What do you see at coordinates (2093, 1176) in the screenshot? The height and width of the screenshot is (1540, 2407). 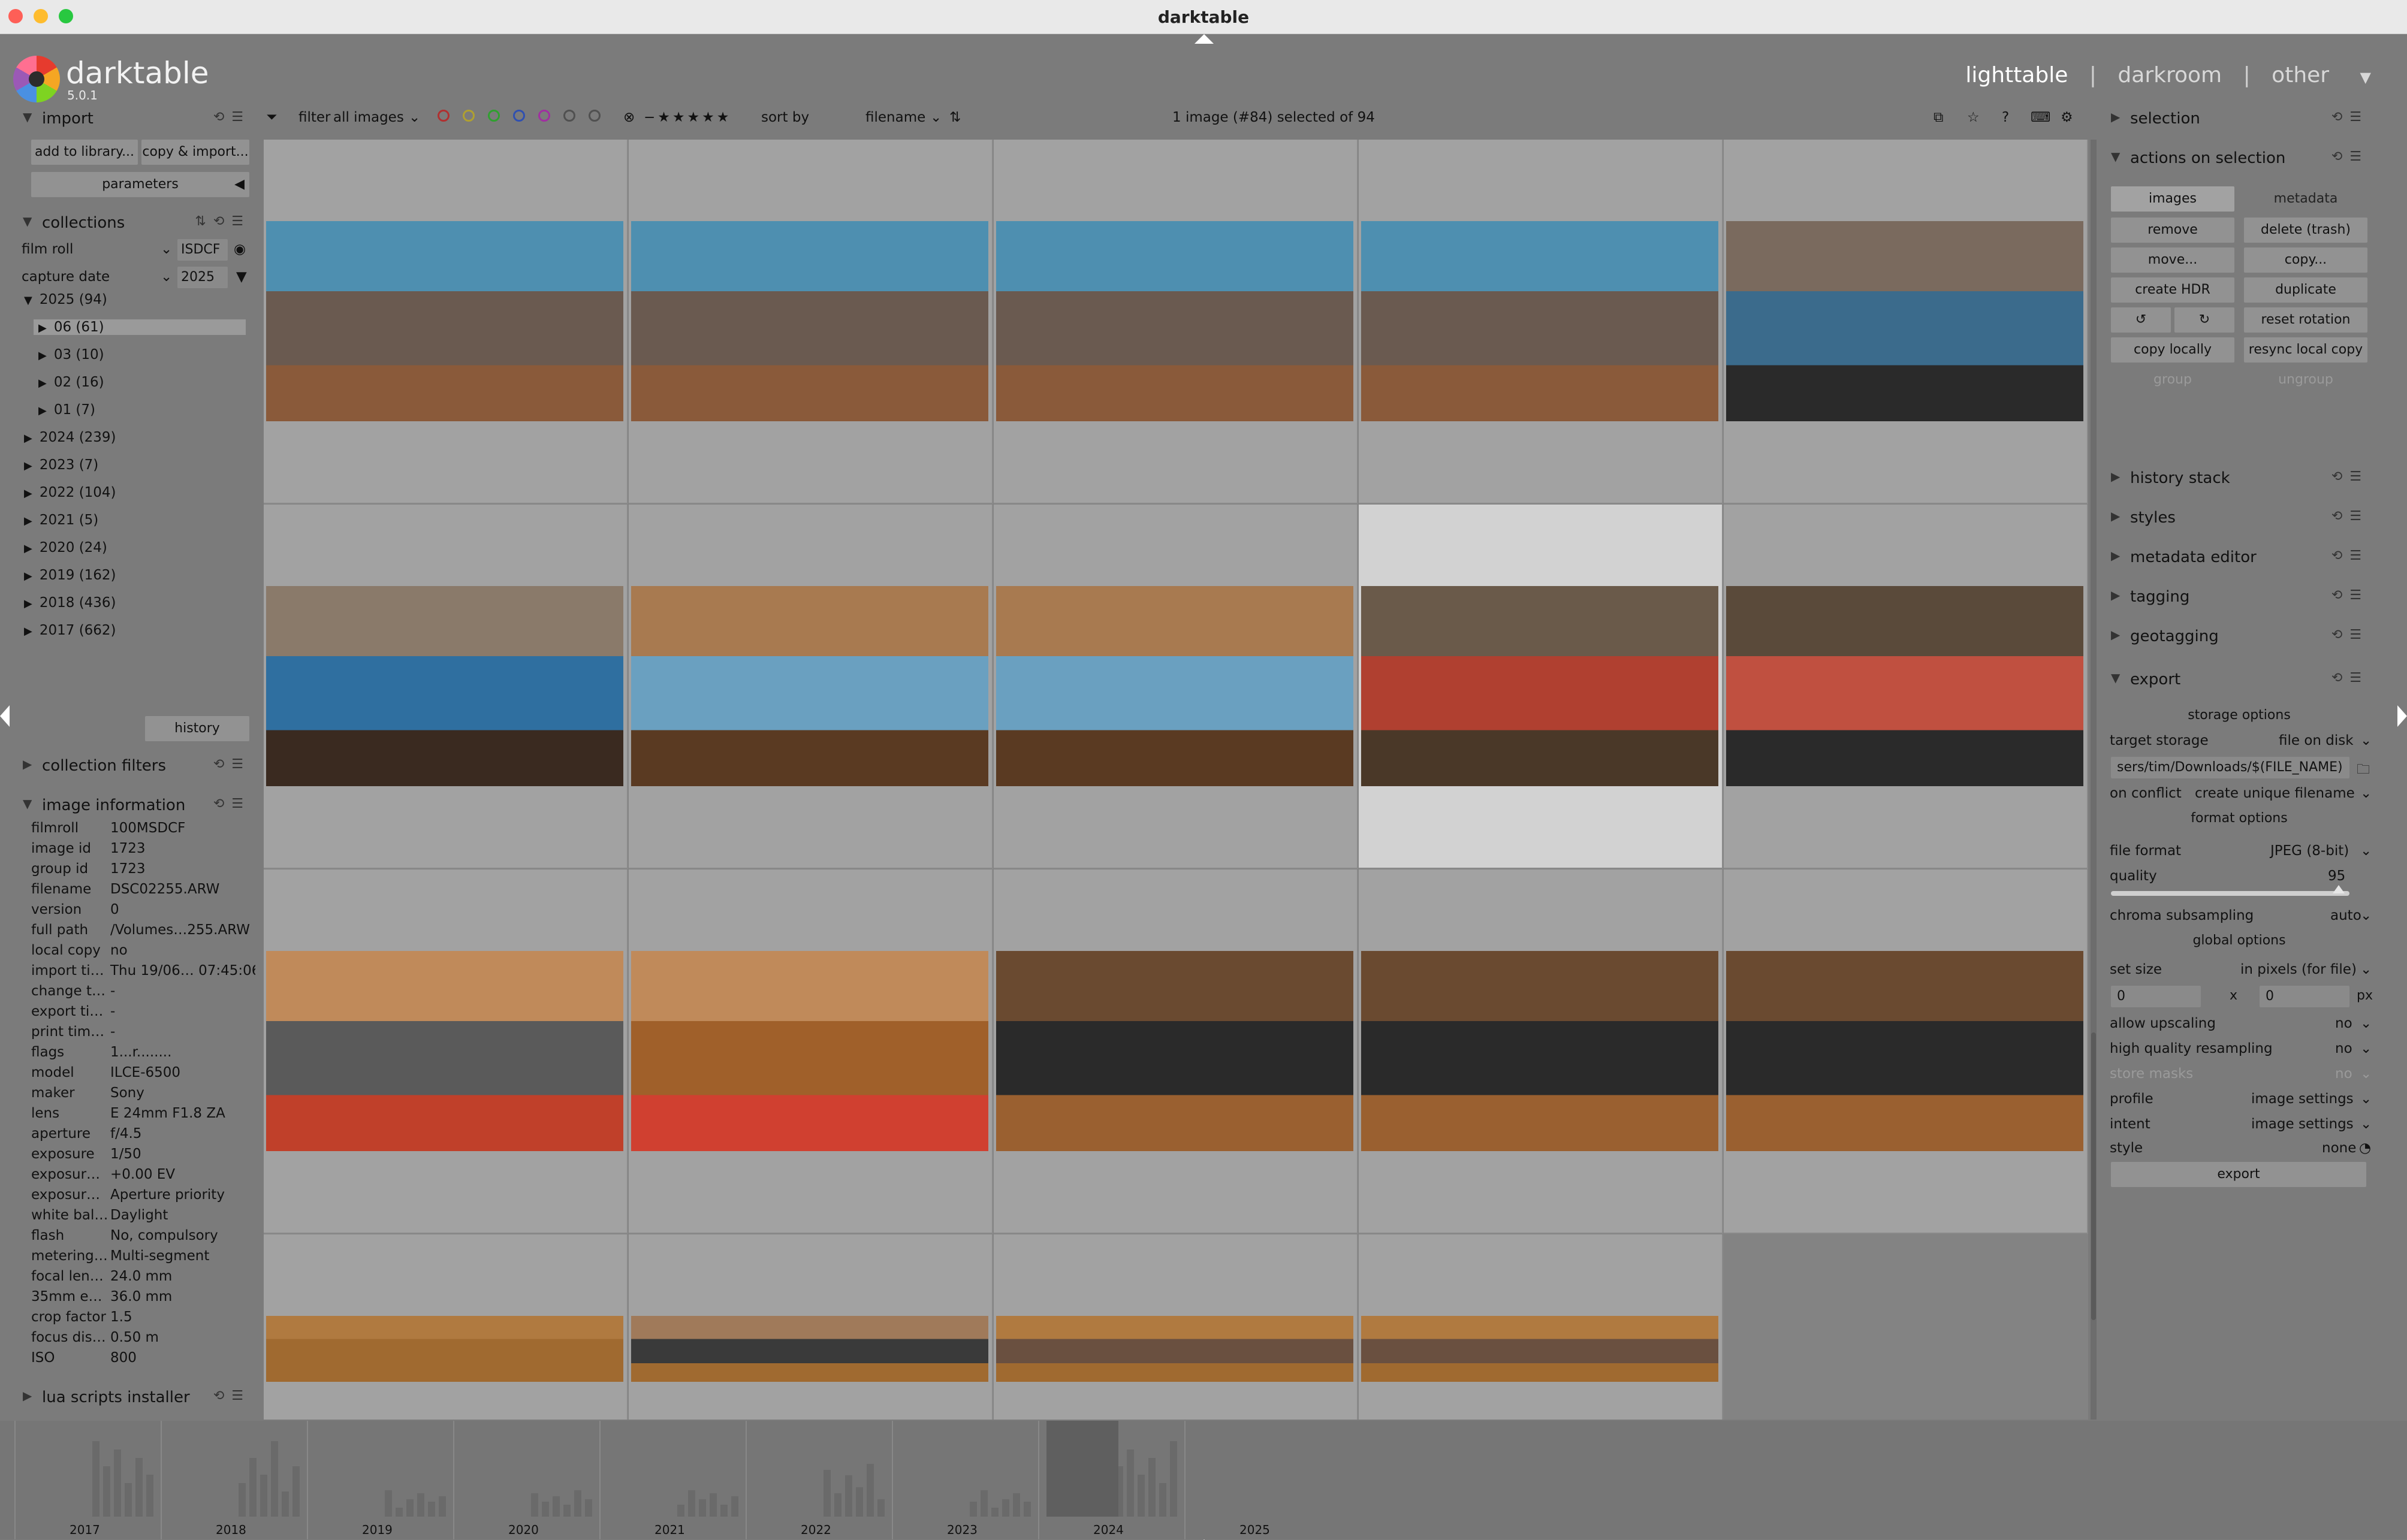 I see `scrollbar-thumb` at bounding box center [2093, 1176].